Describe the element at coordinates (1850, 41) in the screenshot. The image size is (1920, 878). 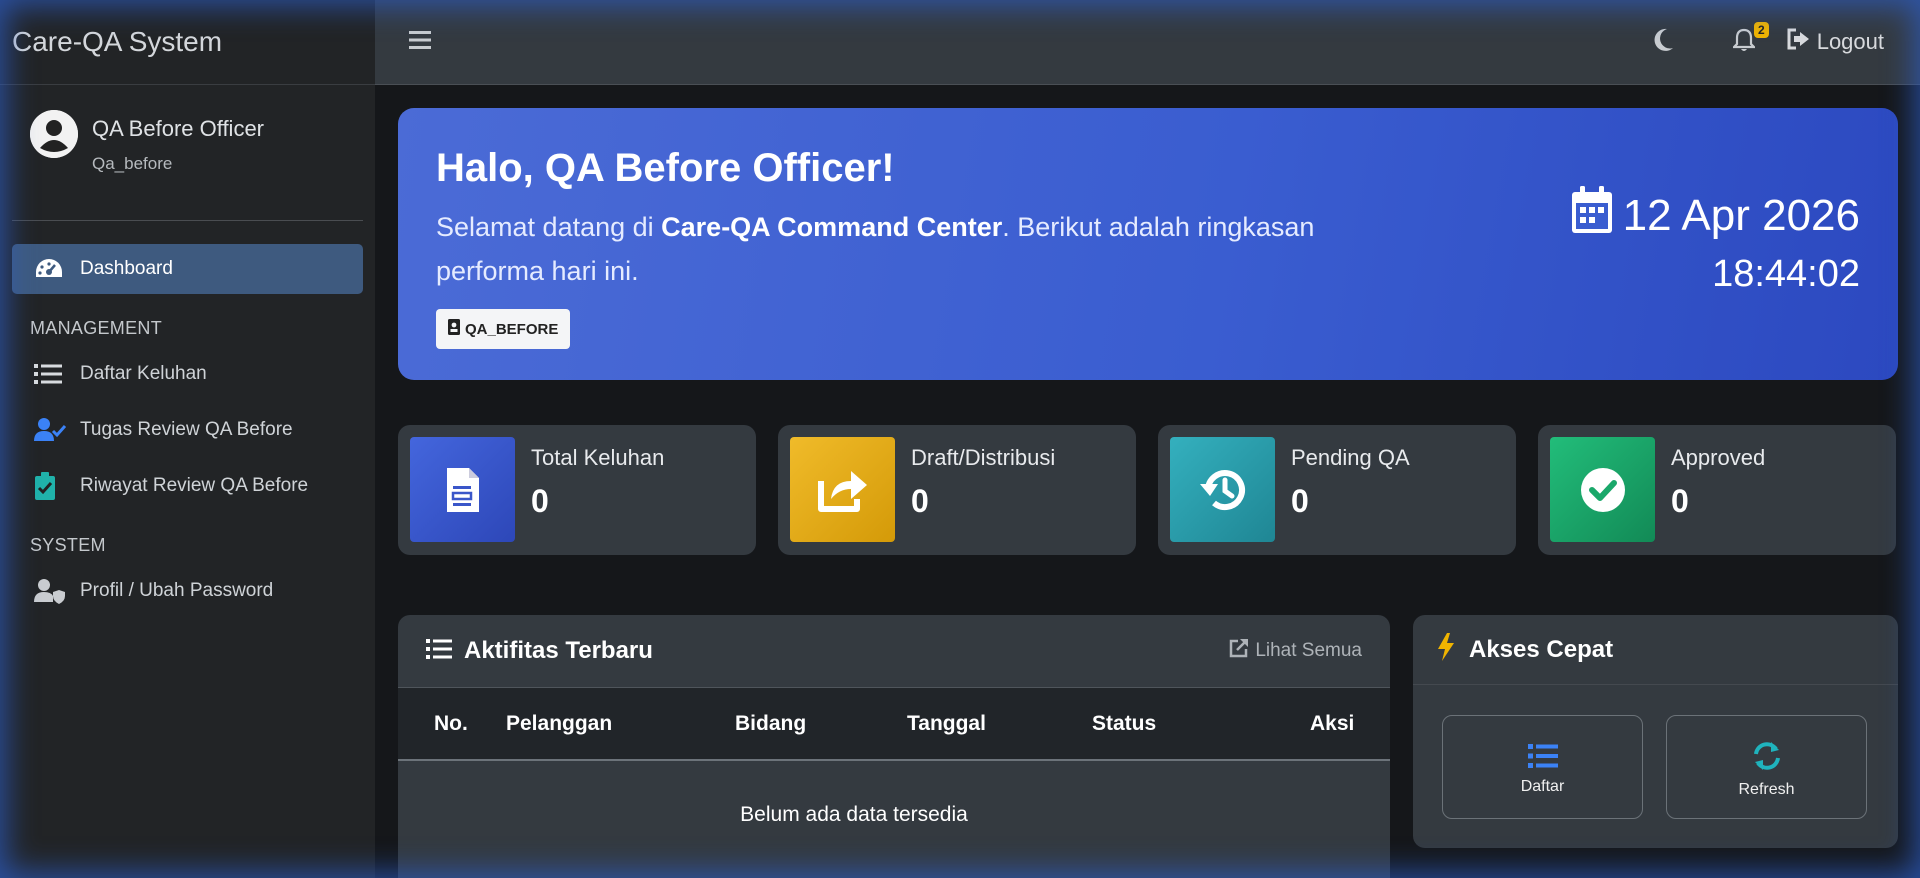
I see `logout-label: Logout` at that location.